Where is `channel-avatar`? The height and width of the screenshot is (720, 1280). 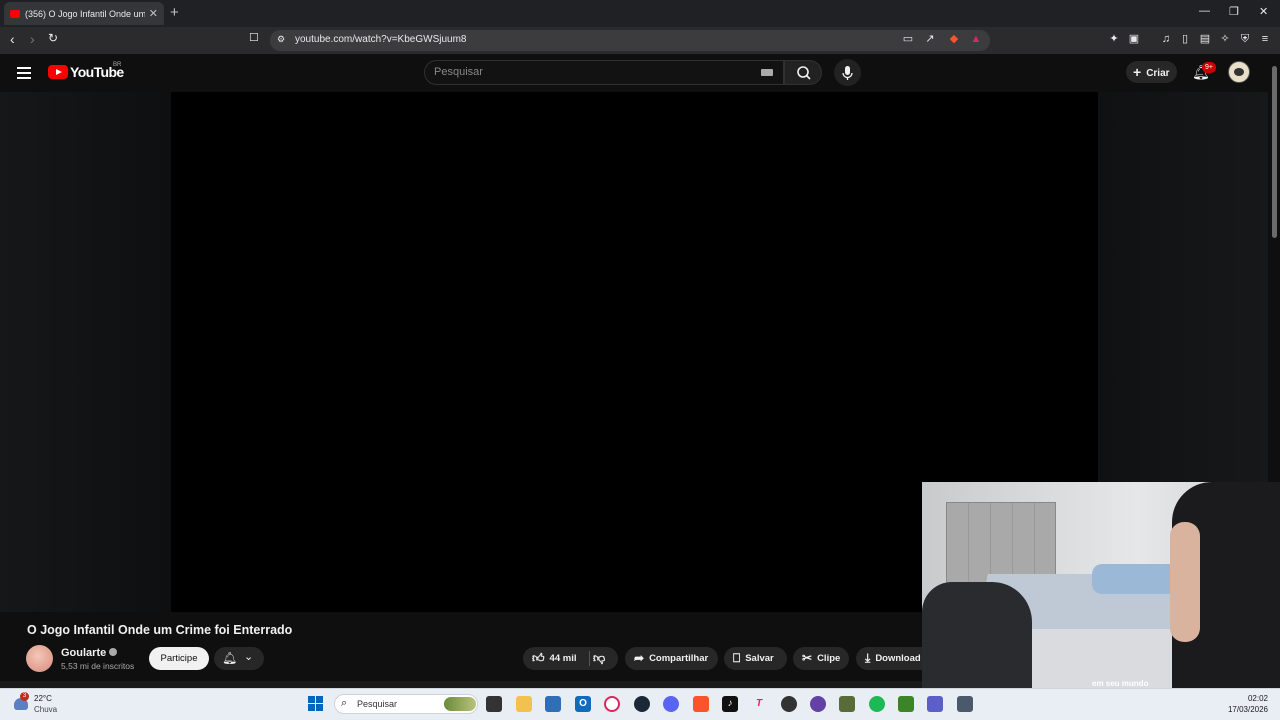 channel-avatar is located at coordinates (39, 658).